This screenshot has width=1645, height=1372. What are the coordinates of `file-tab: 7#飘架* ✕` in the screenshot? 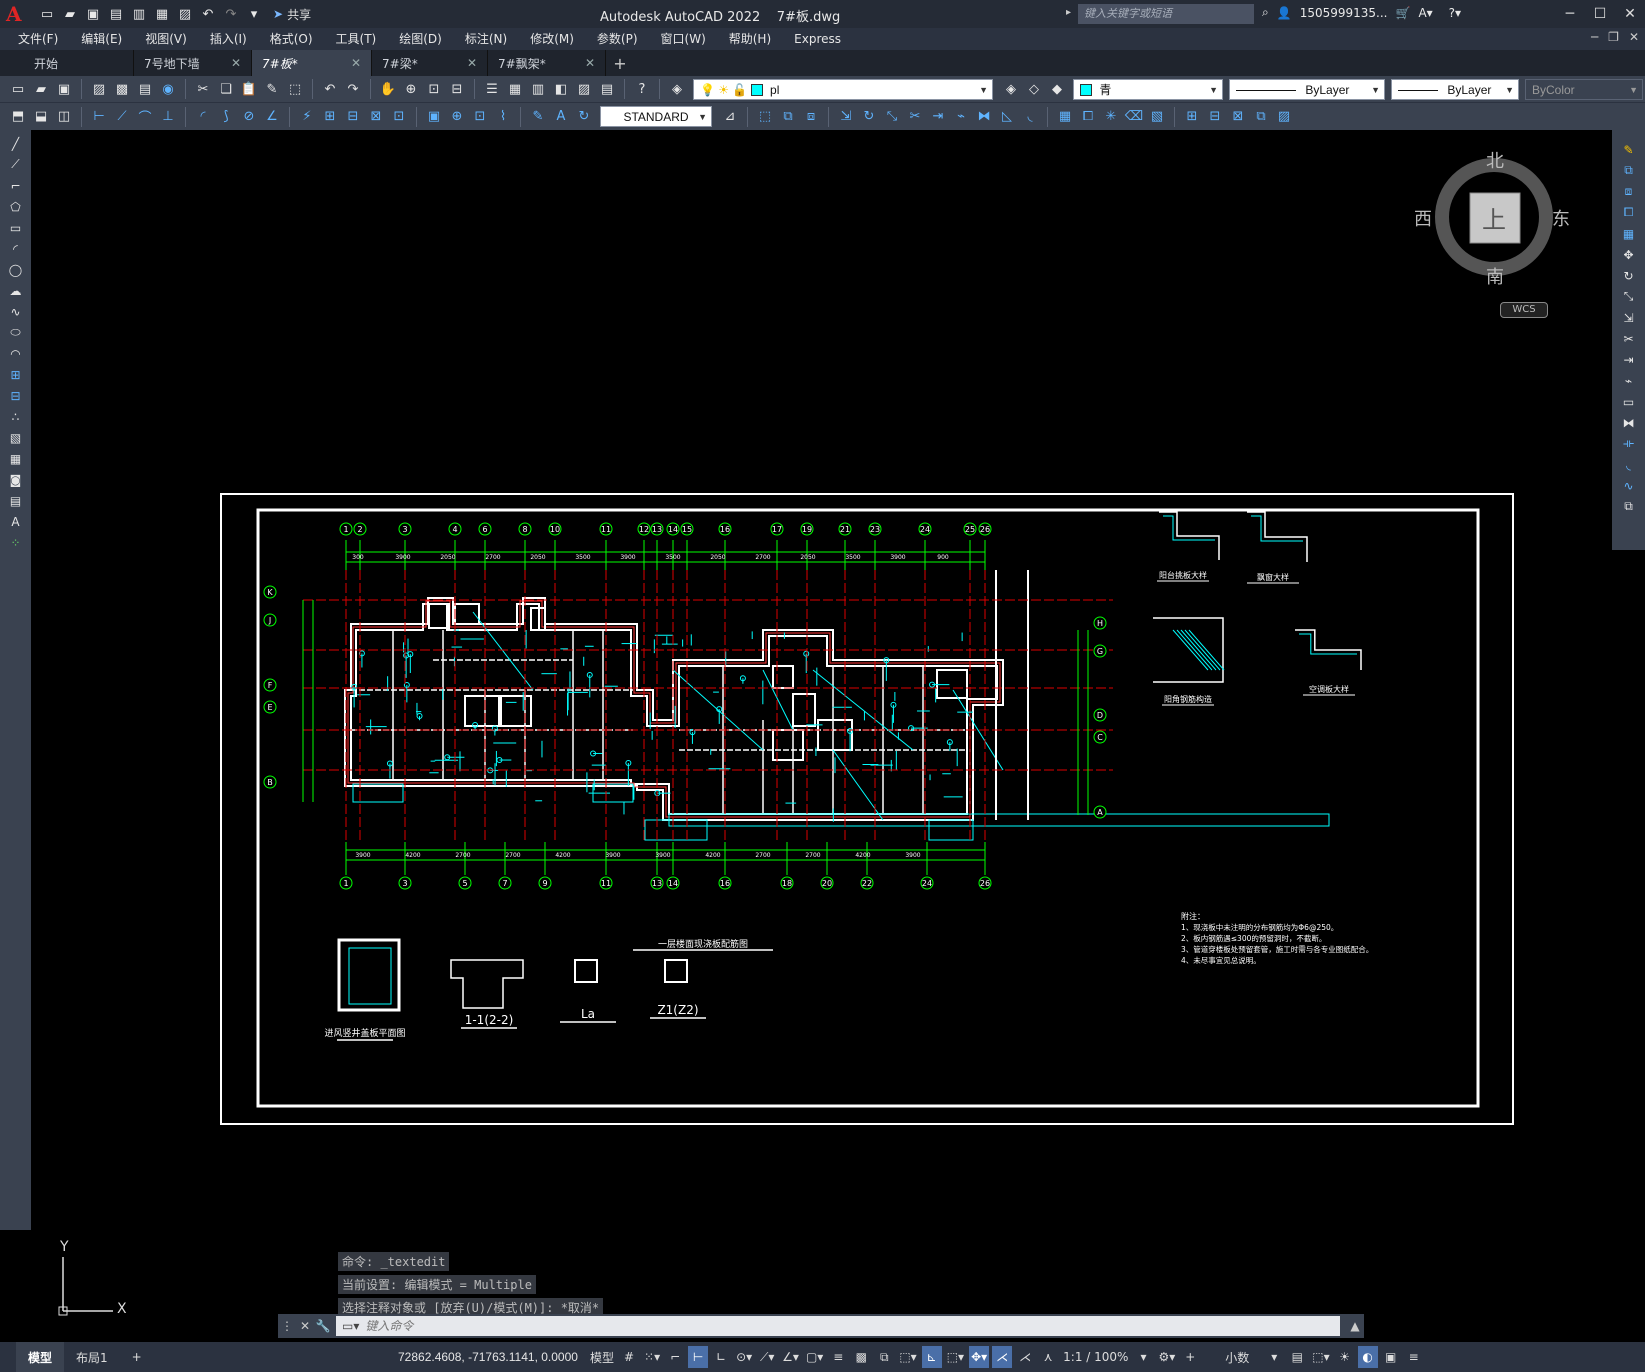 It's located at (547, 63).